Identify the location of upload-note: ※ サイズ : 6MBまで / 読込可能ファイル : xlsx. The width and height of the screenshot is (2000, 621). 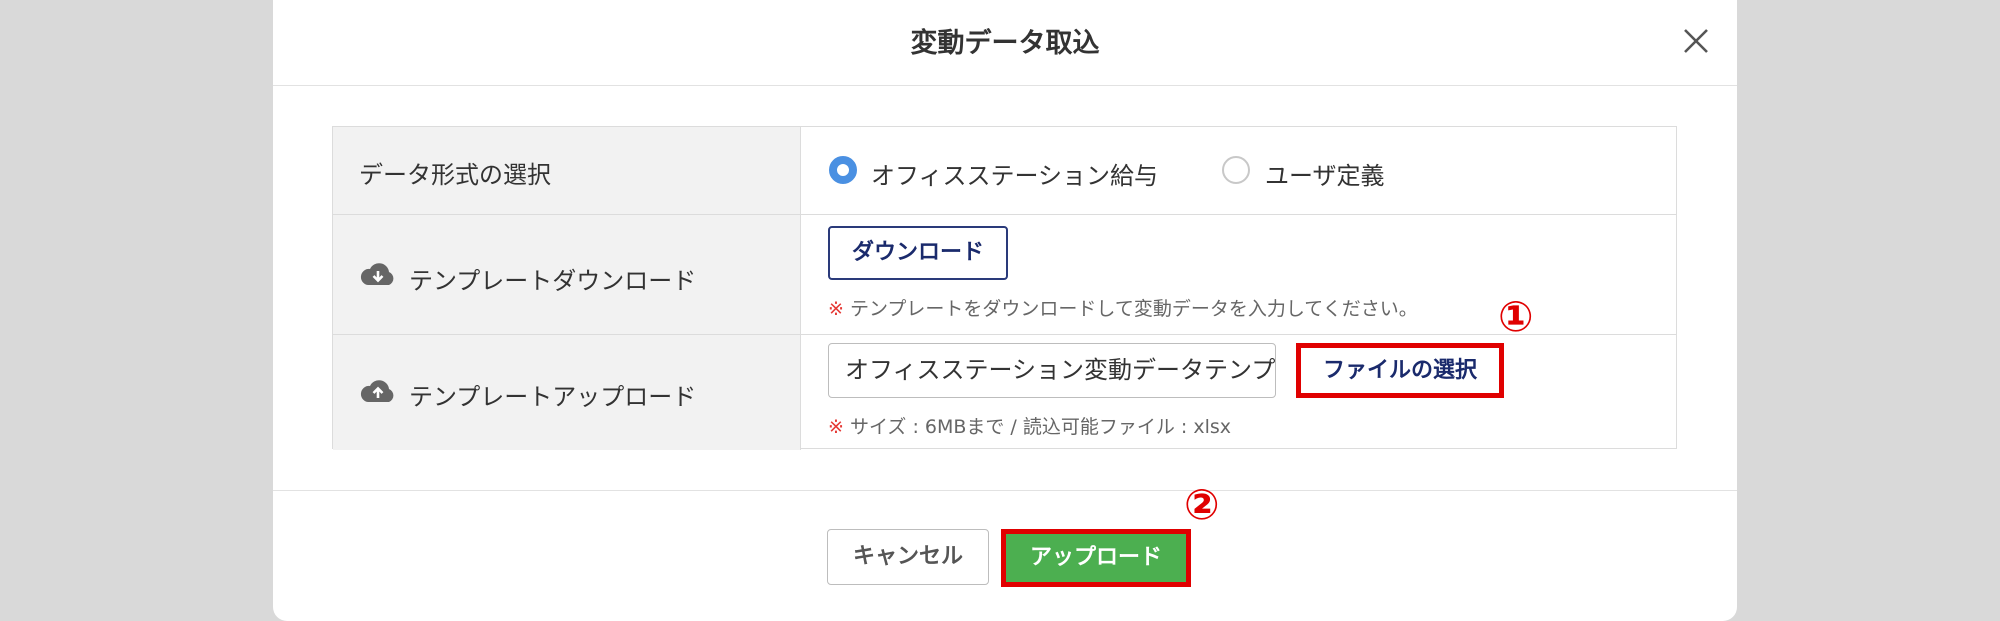
(1029, 425).